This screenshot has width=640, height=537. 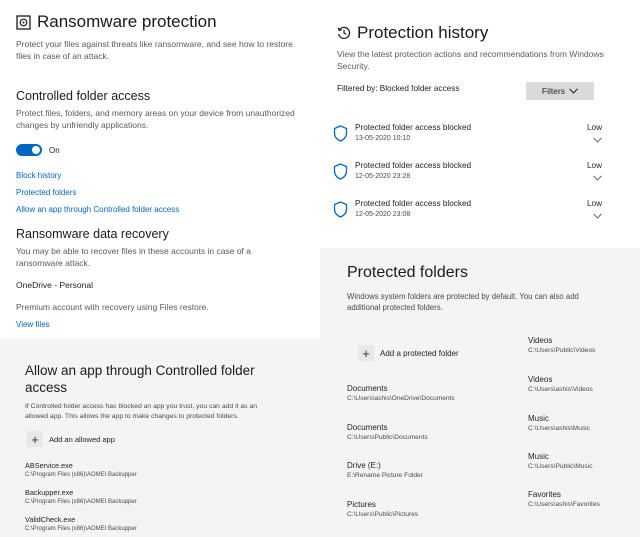 What do you see at coordinates (83, 96) in the screenshot?
I see `controlled-folder-access-heading: Controlled folder access` at bounding box center [83, 96].